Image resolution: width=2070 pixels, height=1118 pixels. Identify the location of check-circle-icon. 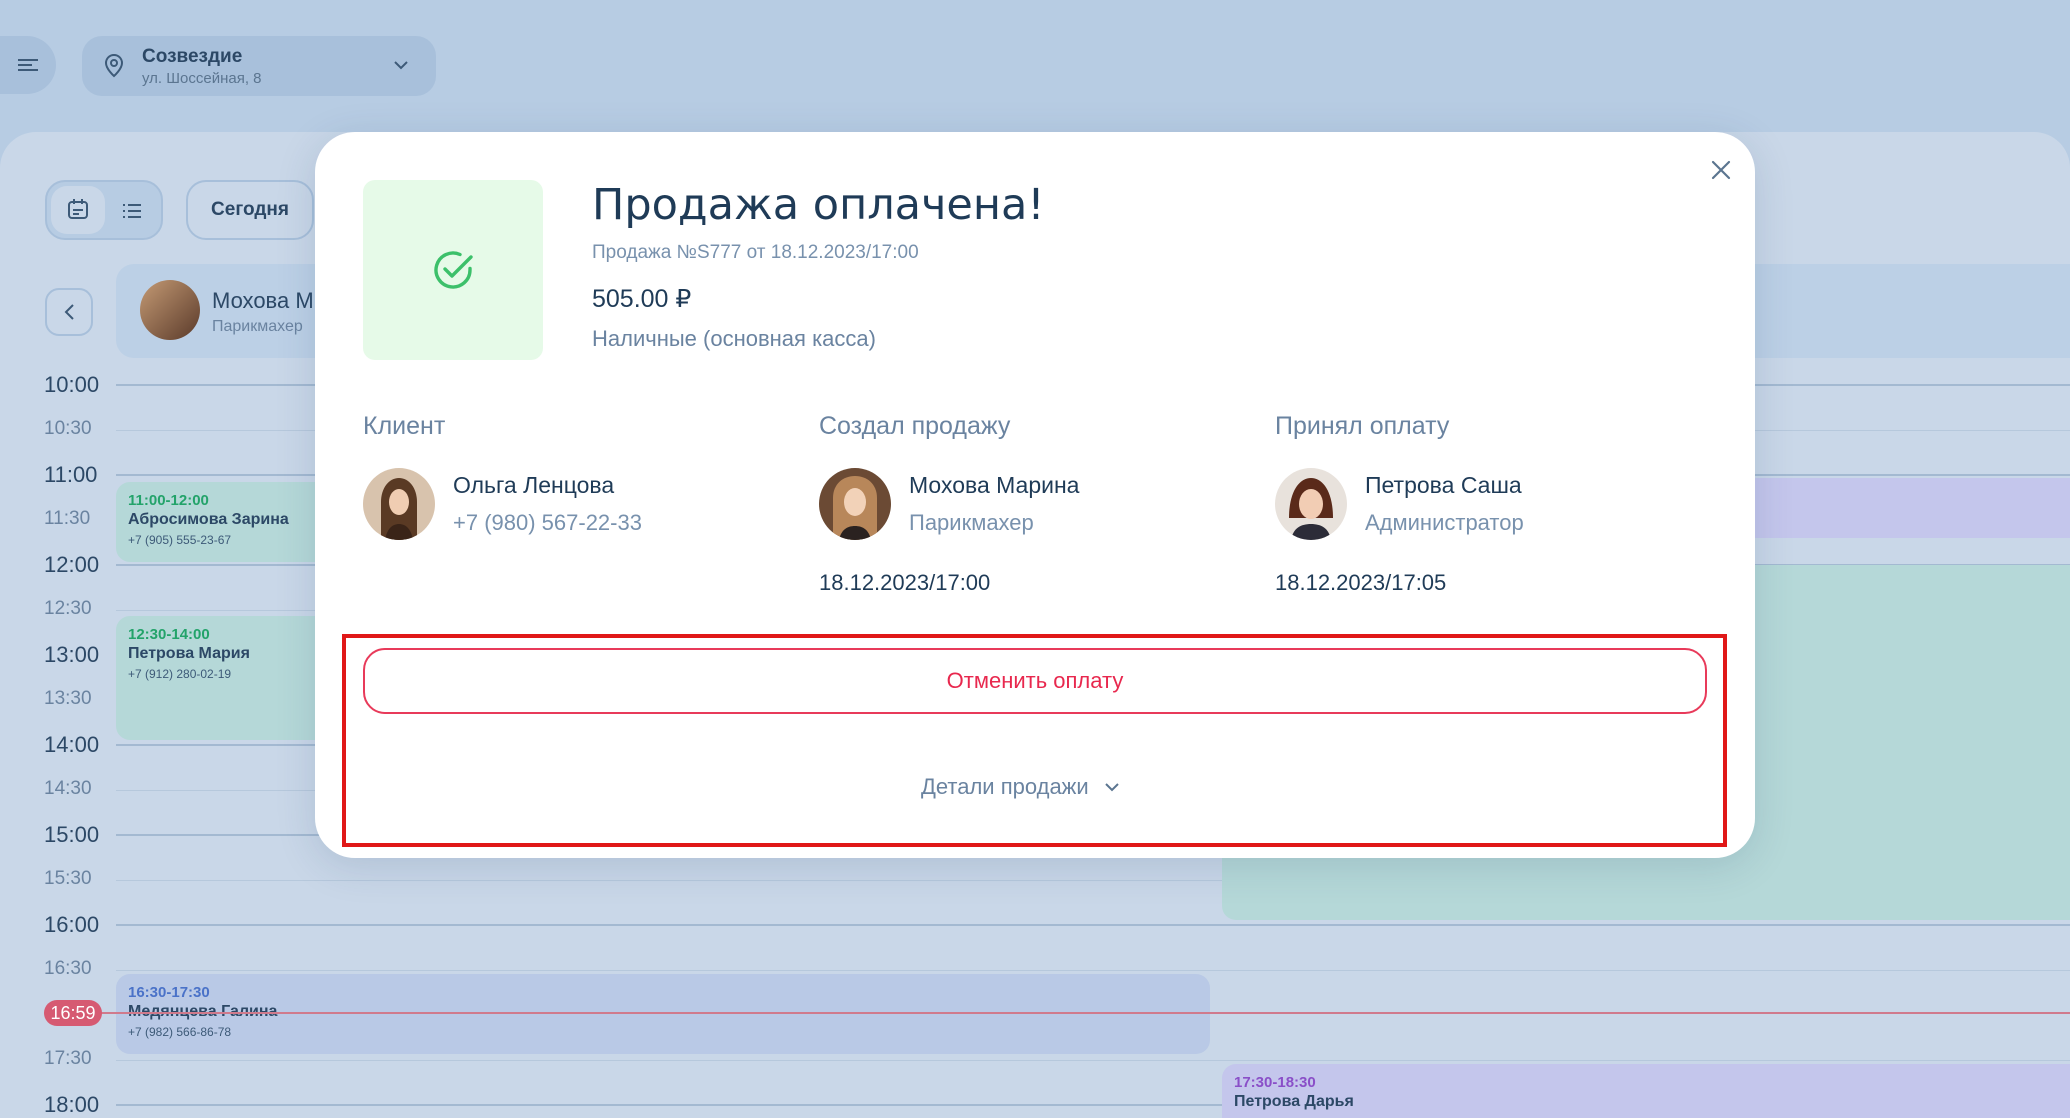
(453, 270).